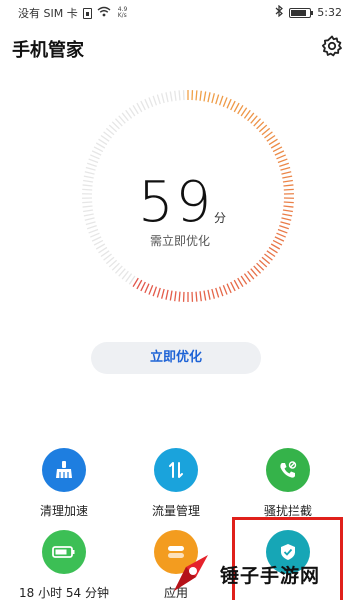  What do you see at coordinates (180, 12) in the screenshot?
I see `status-bar: 没有 SIM 卡 4.9 K/s 5:32` at bounding box center [180, 12].